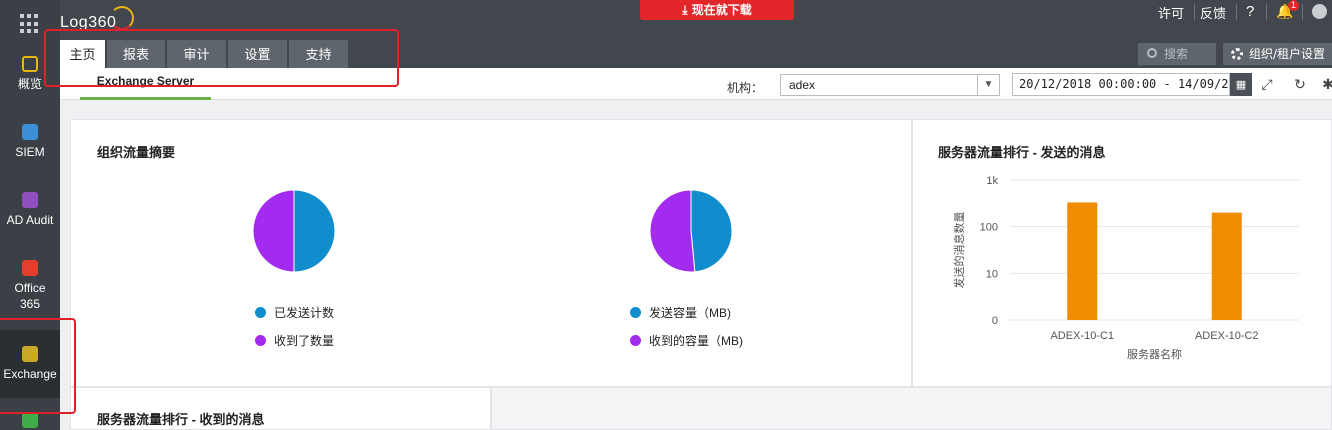 This screenshot has width=1332, height=430. I want to click on chevron-down-icon: ▼, so click(988, 85).